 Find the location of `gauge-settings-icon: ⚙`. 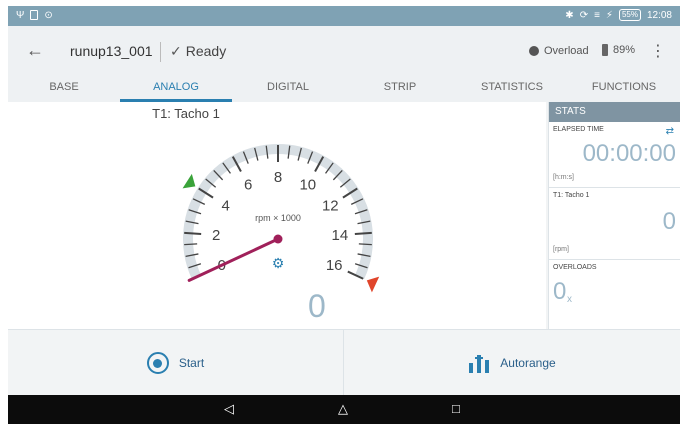

gauge-settings-icon: ⚙ is located at coordinates (278, 263).